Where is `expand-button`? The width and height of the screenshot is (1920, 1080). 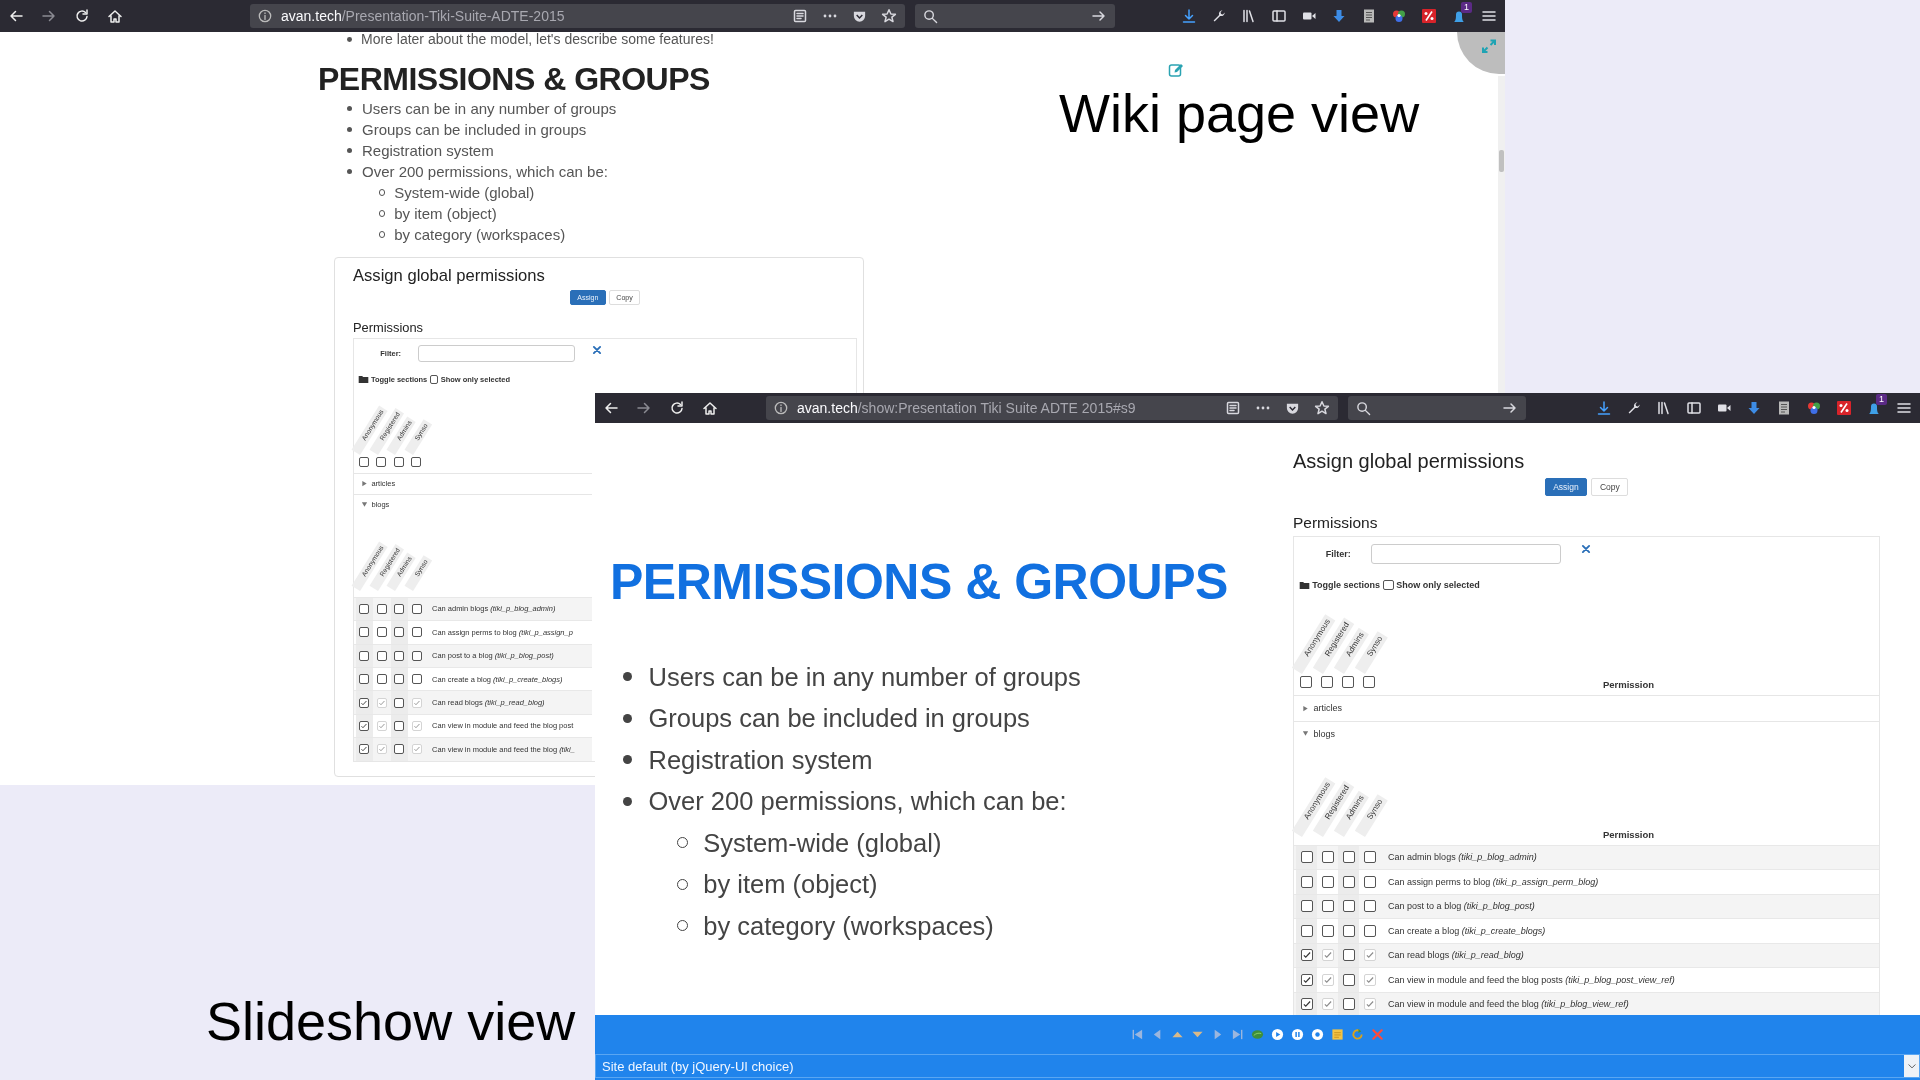 expand-button is located at coordinates (1481, 53).